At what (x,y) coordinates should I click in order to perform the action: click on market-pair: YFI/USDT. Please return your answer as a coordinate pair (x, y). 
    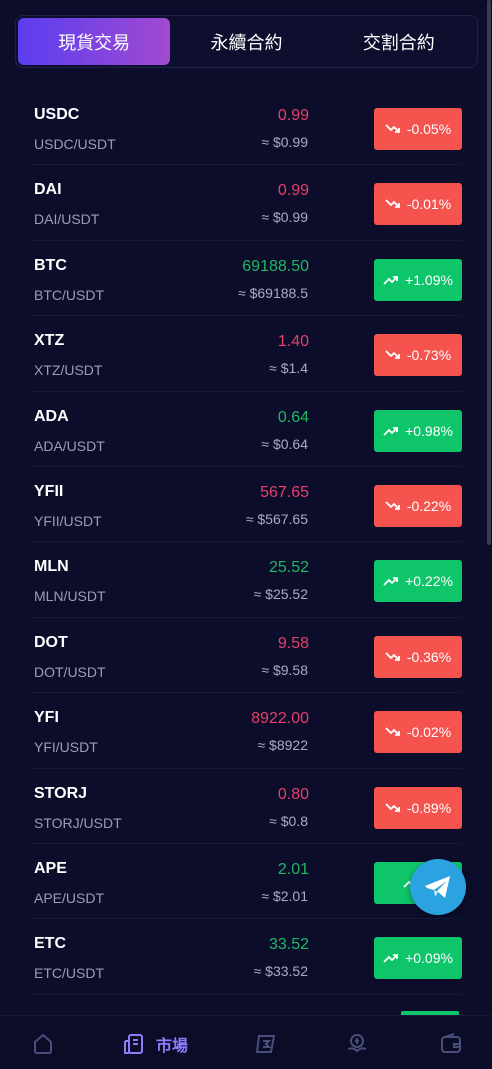
    Looking at the image, I should click on (66, 747).